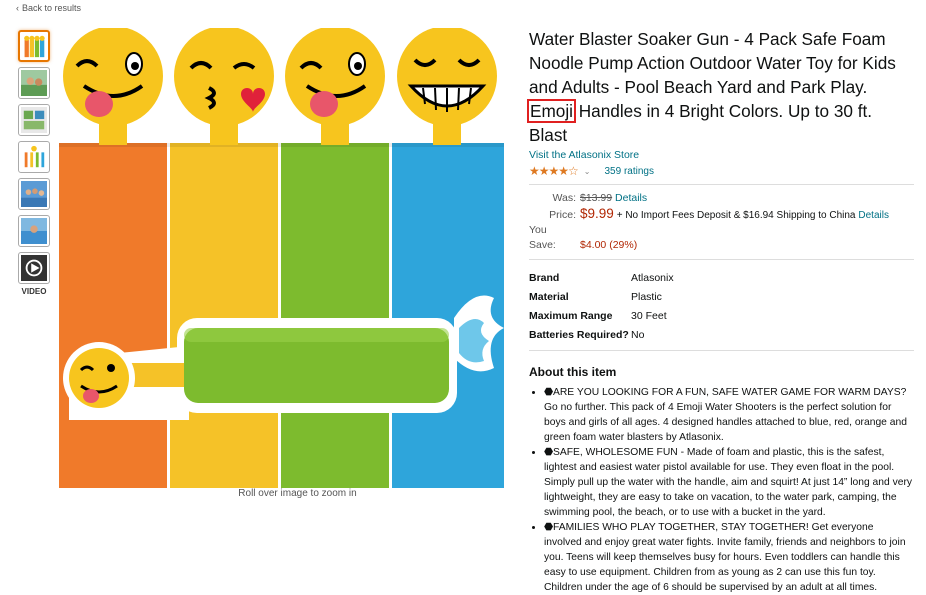  What do you see at coordinates (17, 8) in the screenshot?
I see `chevron-left-icon: ‹` at bounding box center [17, 8].